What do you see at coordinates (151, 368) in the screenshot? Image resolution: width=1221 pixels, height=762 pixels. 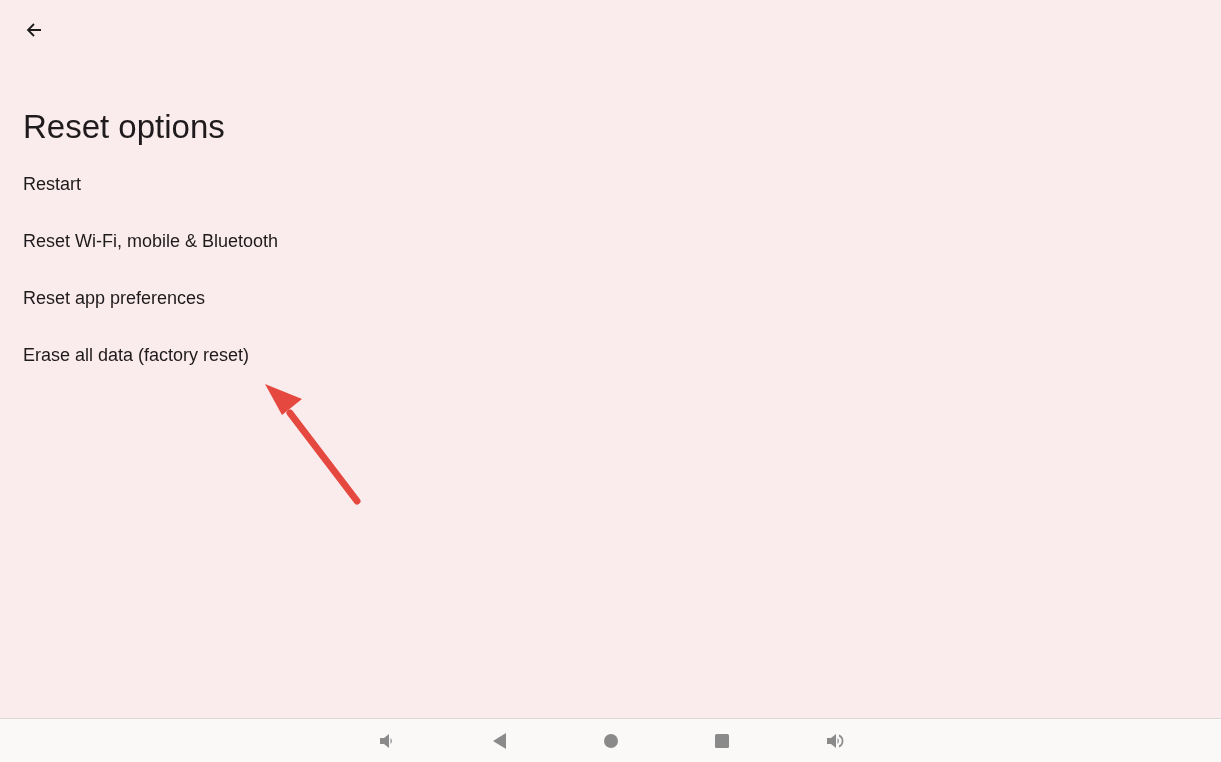 I see `settings-item: Erase all data (factory reset)` at bounding box center [151, 368].